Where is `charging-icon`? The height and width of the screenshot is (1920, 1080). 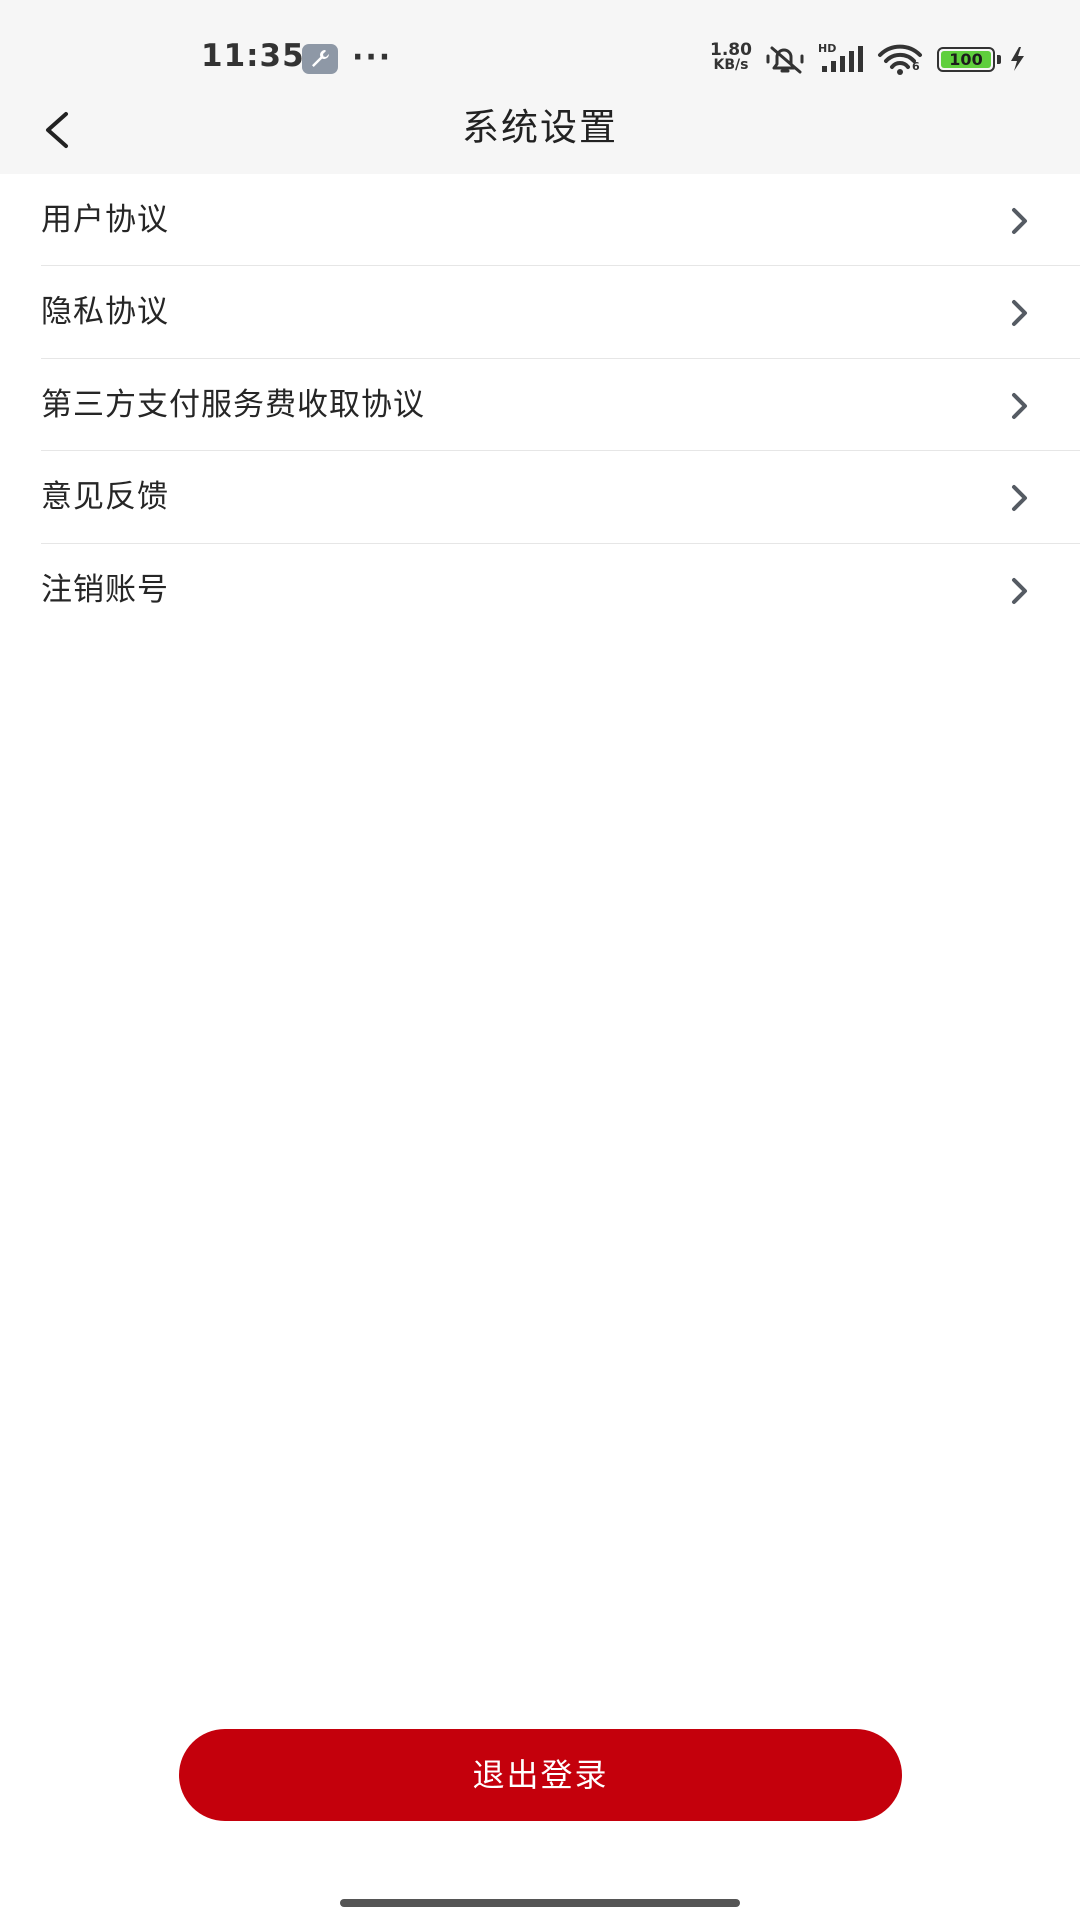
charging-icon is located at coordinates (1017, 61).